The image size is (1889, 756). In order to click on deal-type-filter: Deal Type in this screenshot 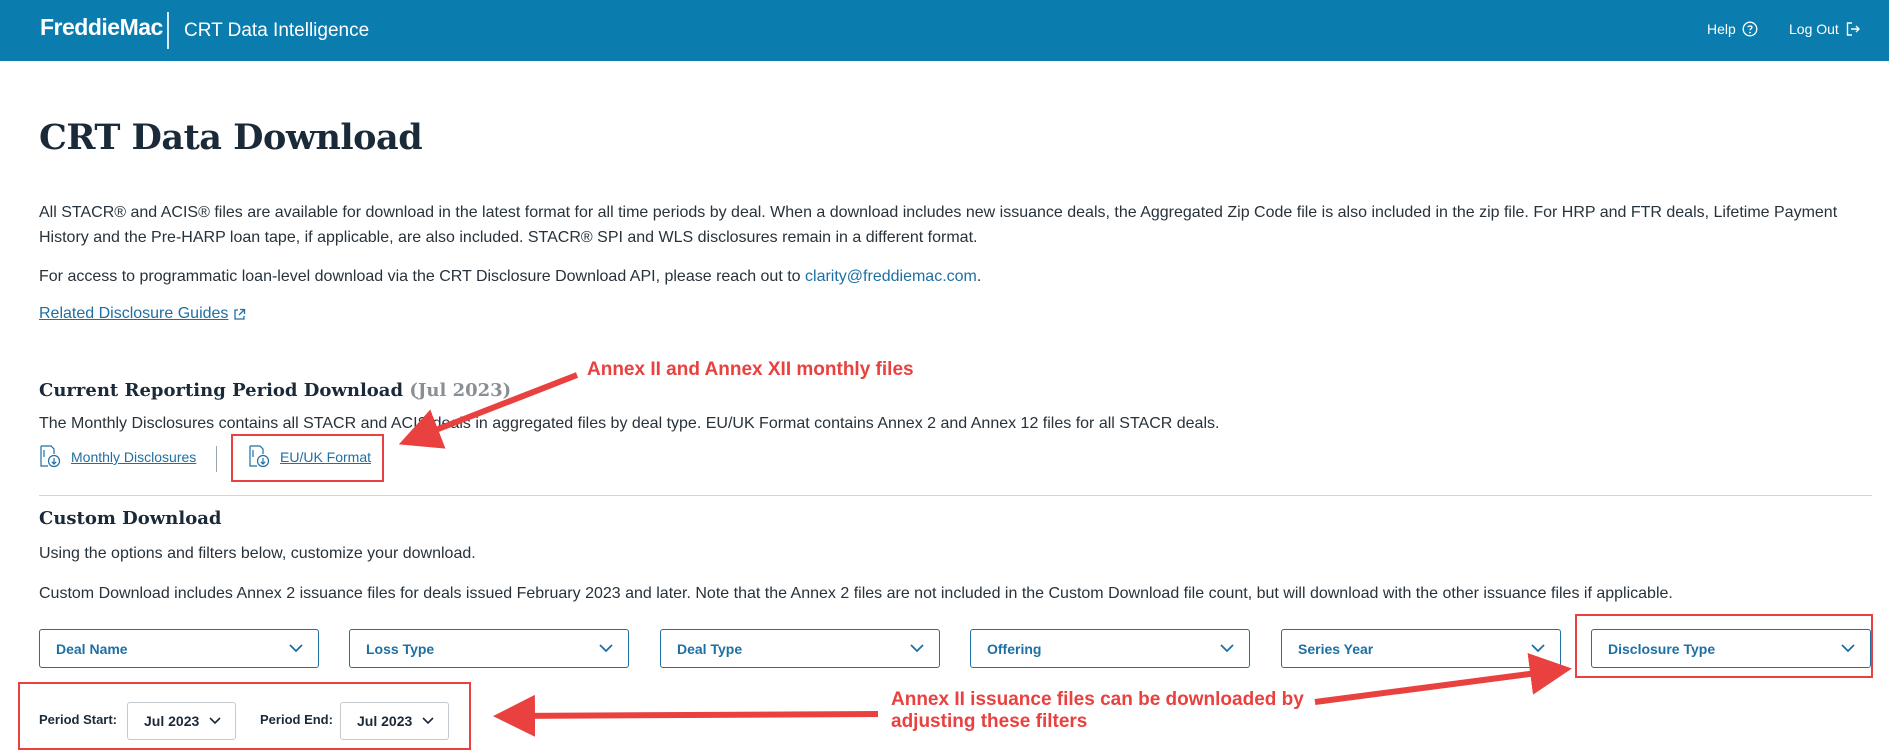, I will do `click(800, 648)`.